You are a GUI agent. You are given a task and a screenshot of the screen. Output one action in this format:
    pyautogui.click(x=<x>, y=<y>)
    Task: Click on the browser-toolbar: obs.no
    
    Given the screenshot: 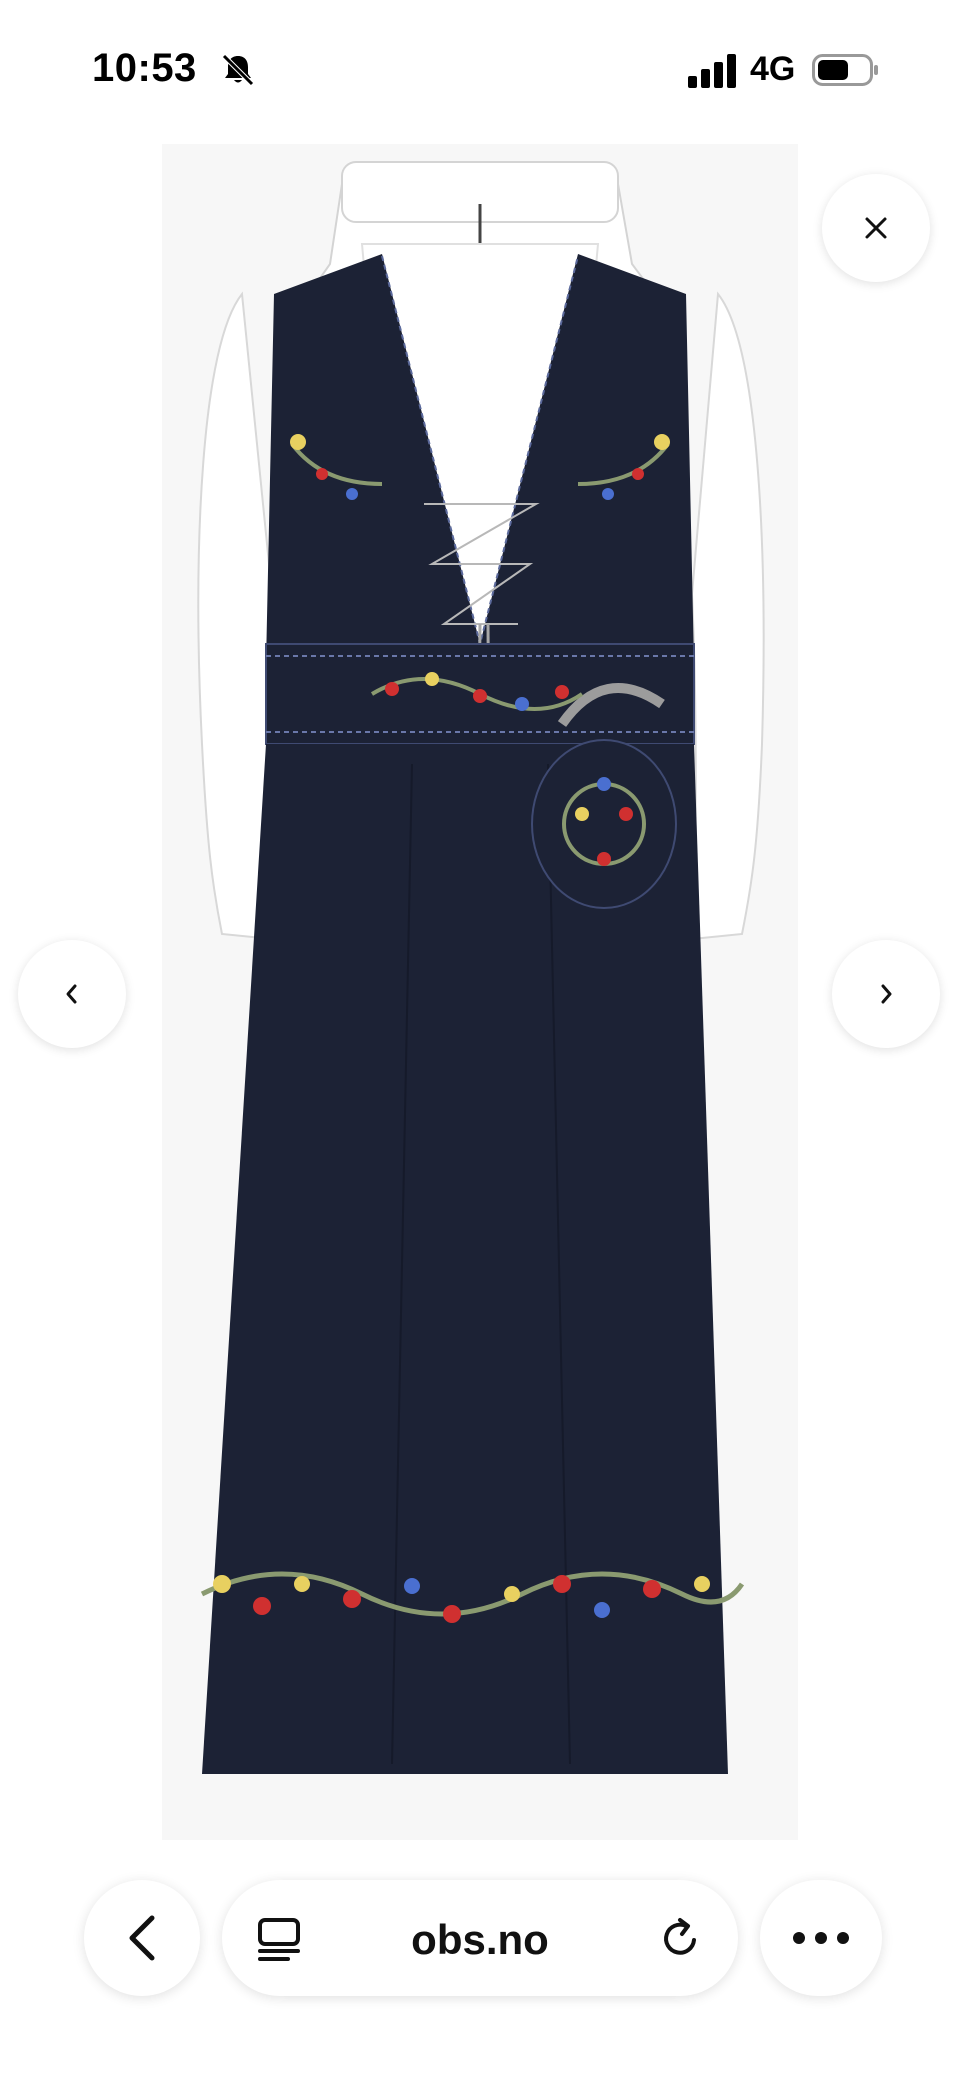 What is the action you would take?
    pyautogui.click(x=480, y=1940)
    